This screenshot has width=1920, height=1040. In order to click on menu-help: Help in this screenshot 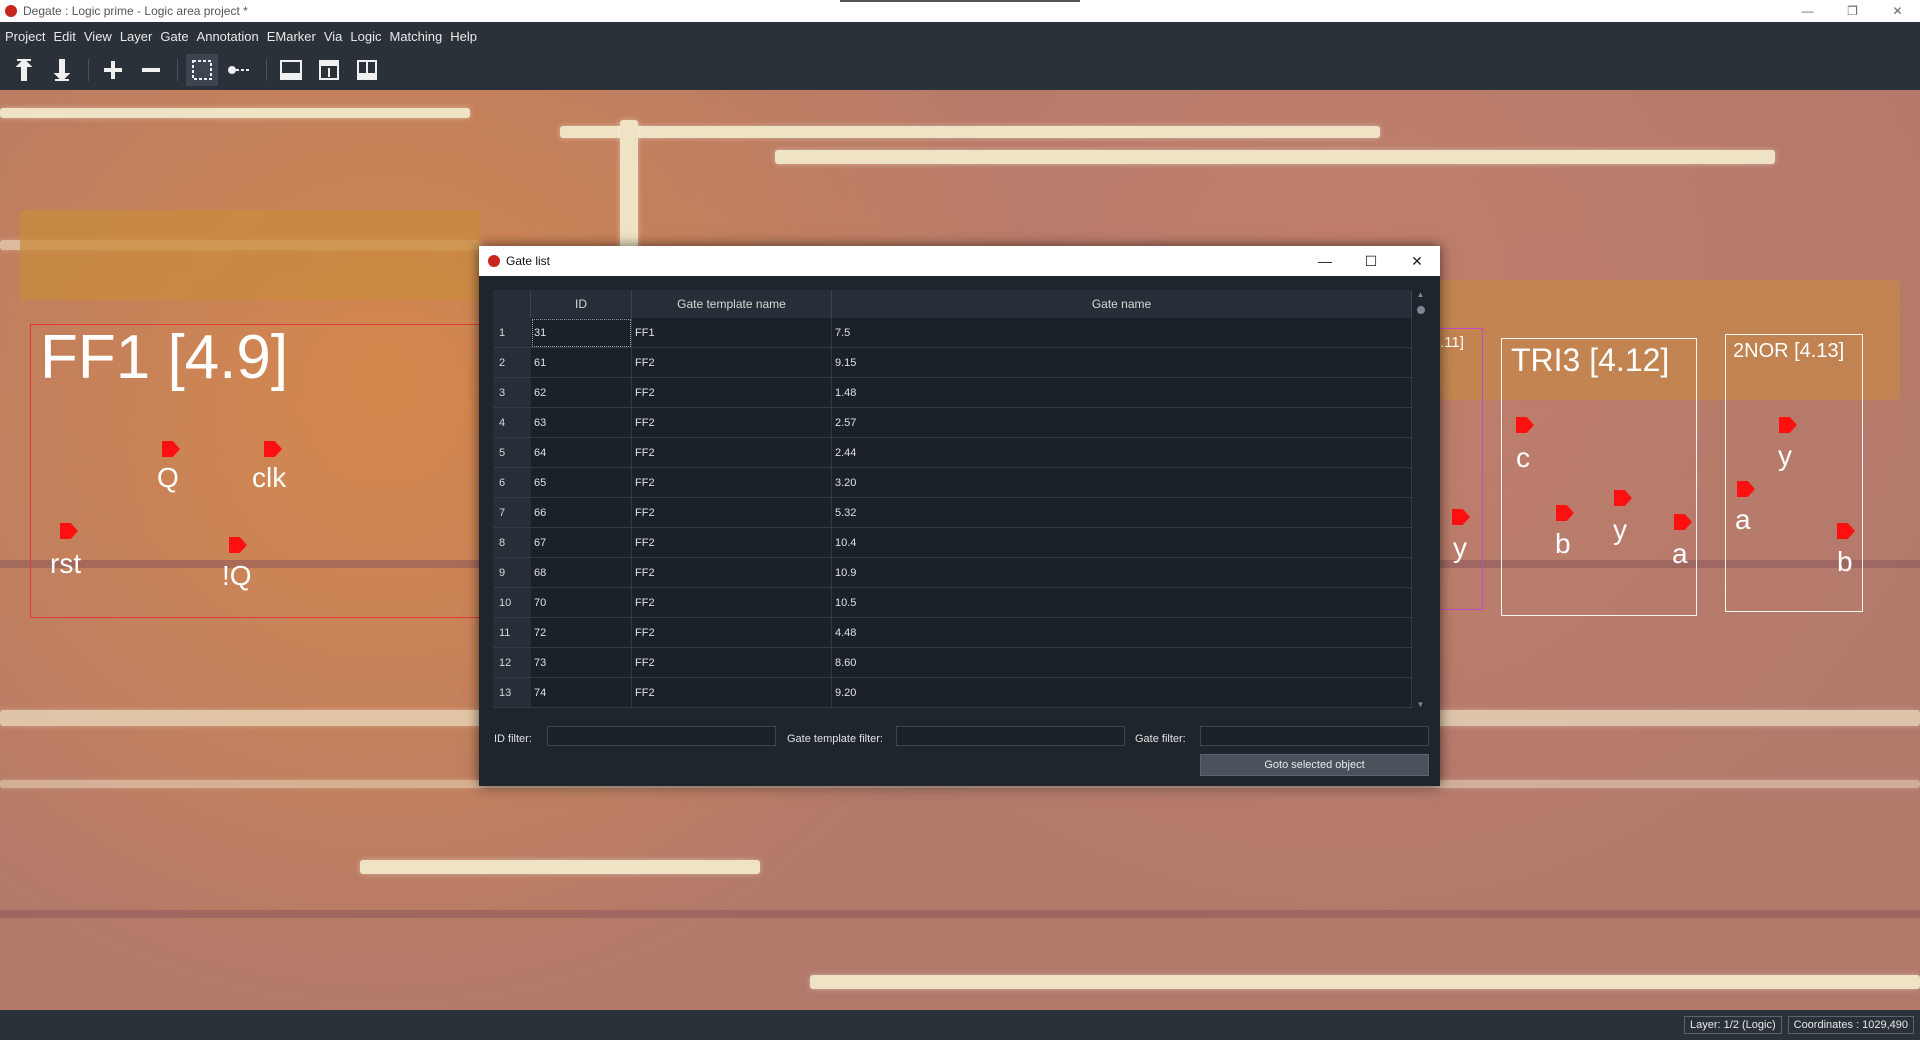, I will do `click(463, 36)`.